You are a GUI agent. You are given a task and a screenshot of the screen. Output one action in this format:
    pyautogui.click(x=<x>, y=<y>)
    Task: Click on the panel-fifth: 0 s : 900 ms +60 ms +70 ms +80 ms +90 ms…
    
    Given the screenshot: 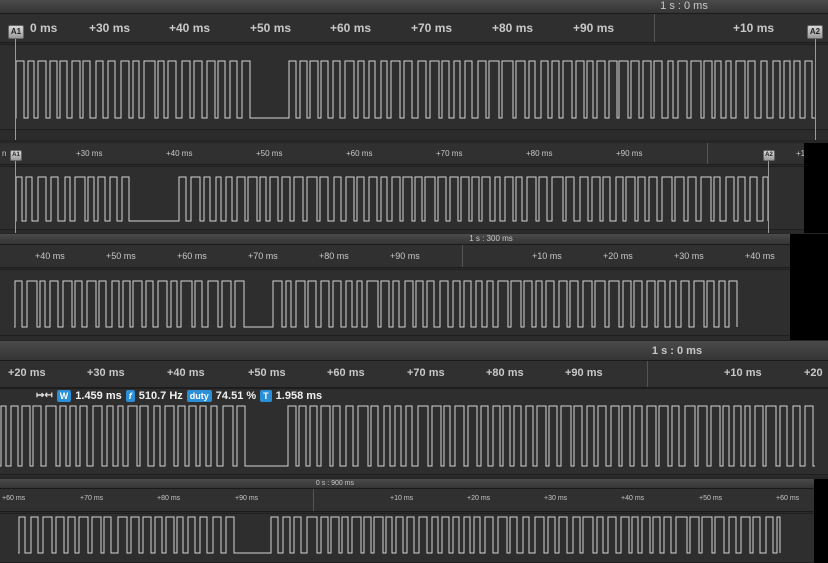 What is the action you would take?
    pyautogui.click(x=407, y=521)
    